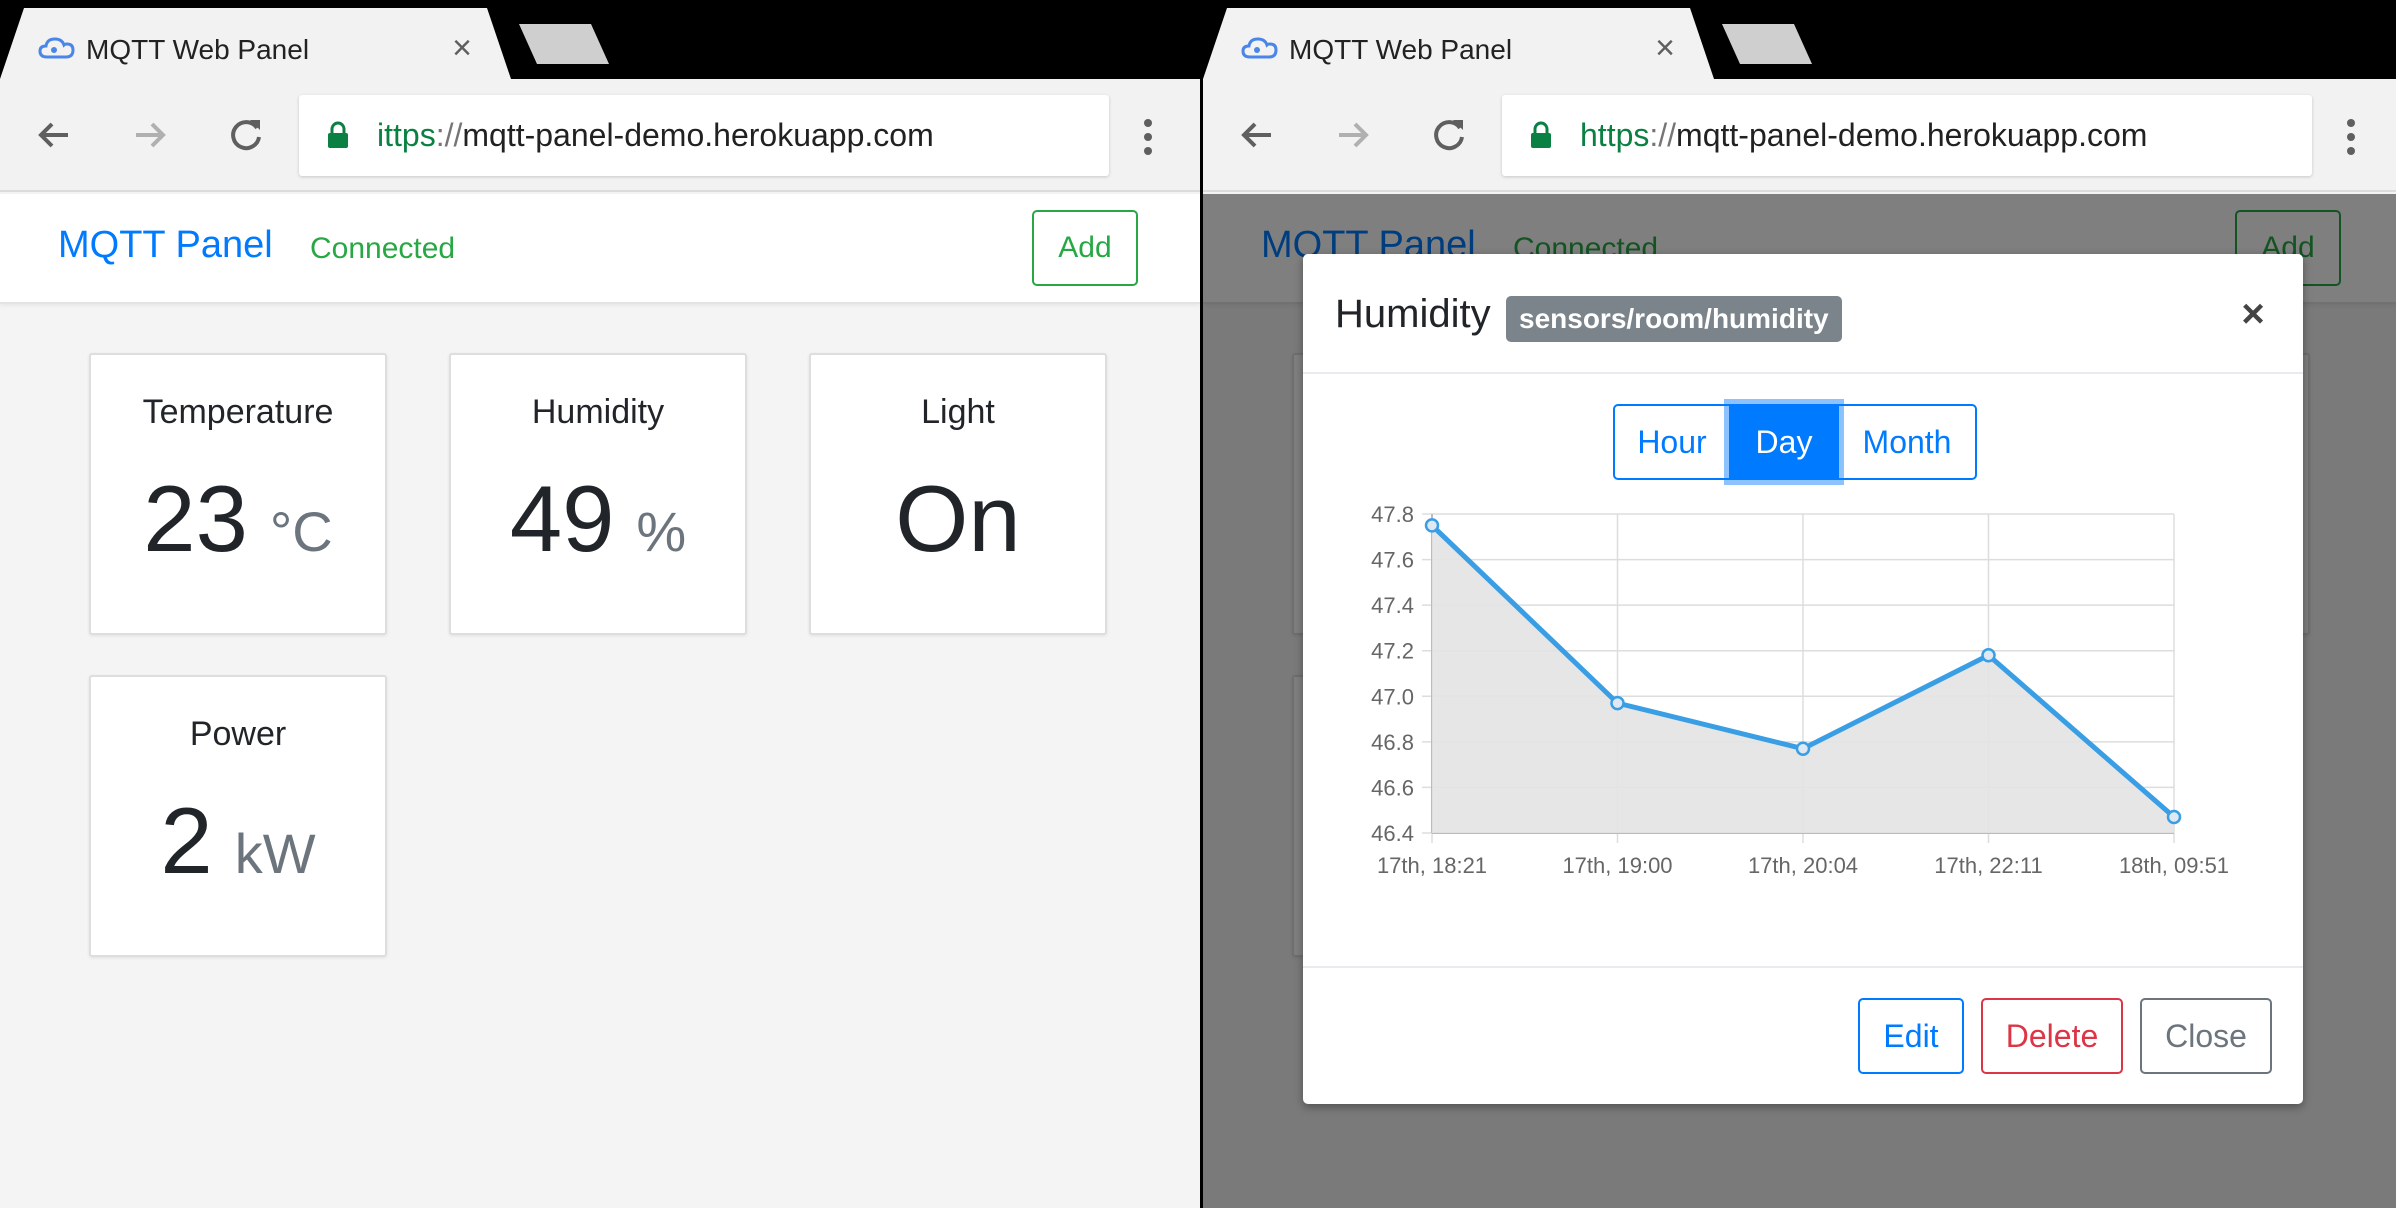  I want to click on y-tick-label: 47.8, so click(1392, 514).